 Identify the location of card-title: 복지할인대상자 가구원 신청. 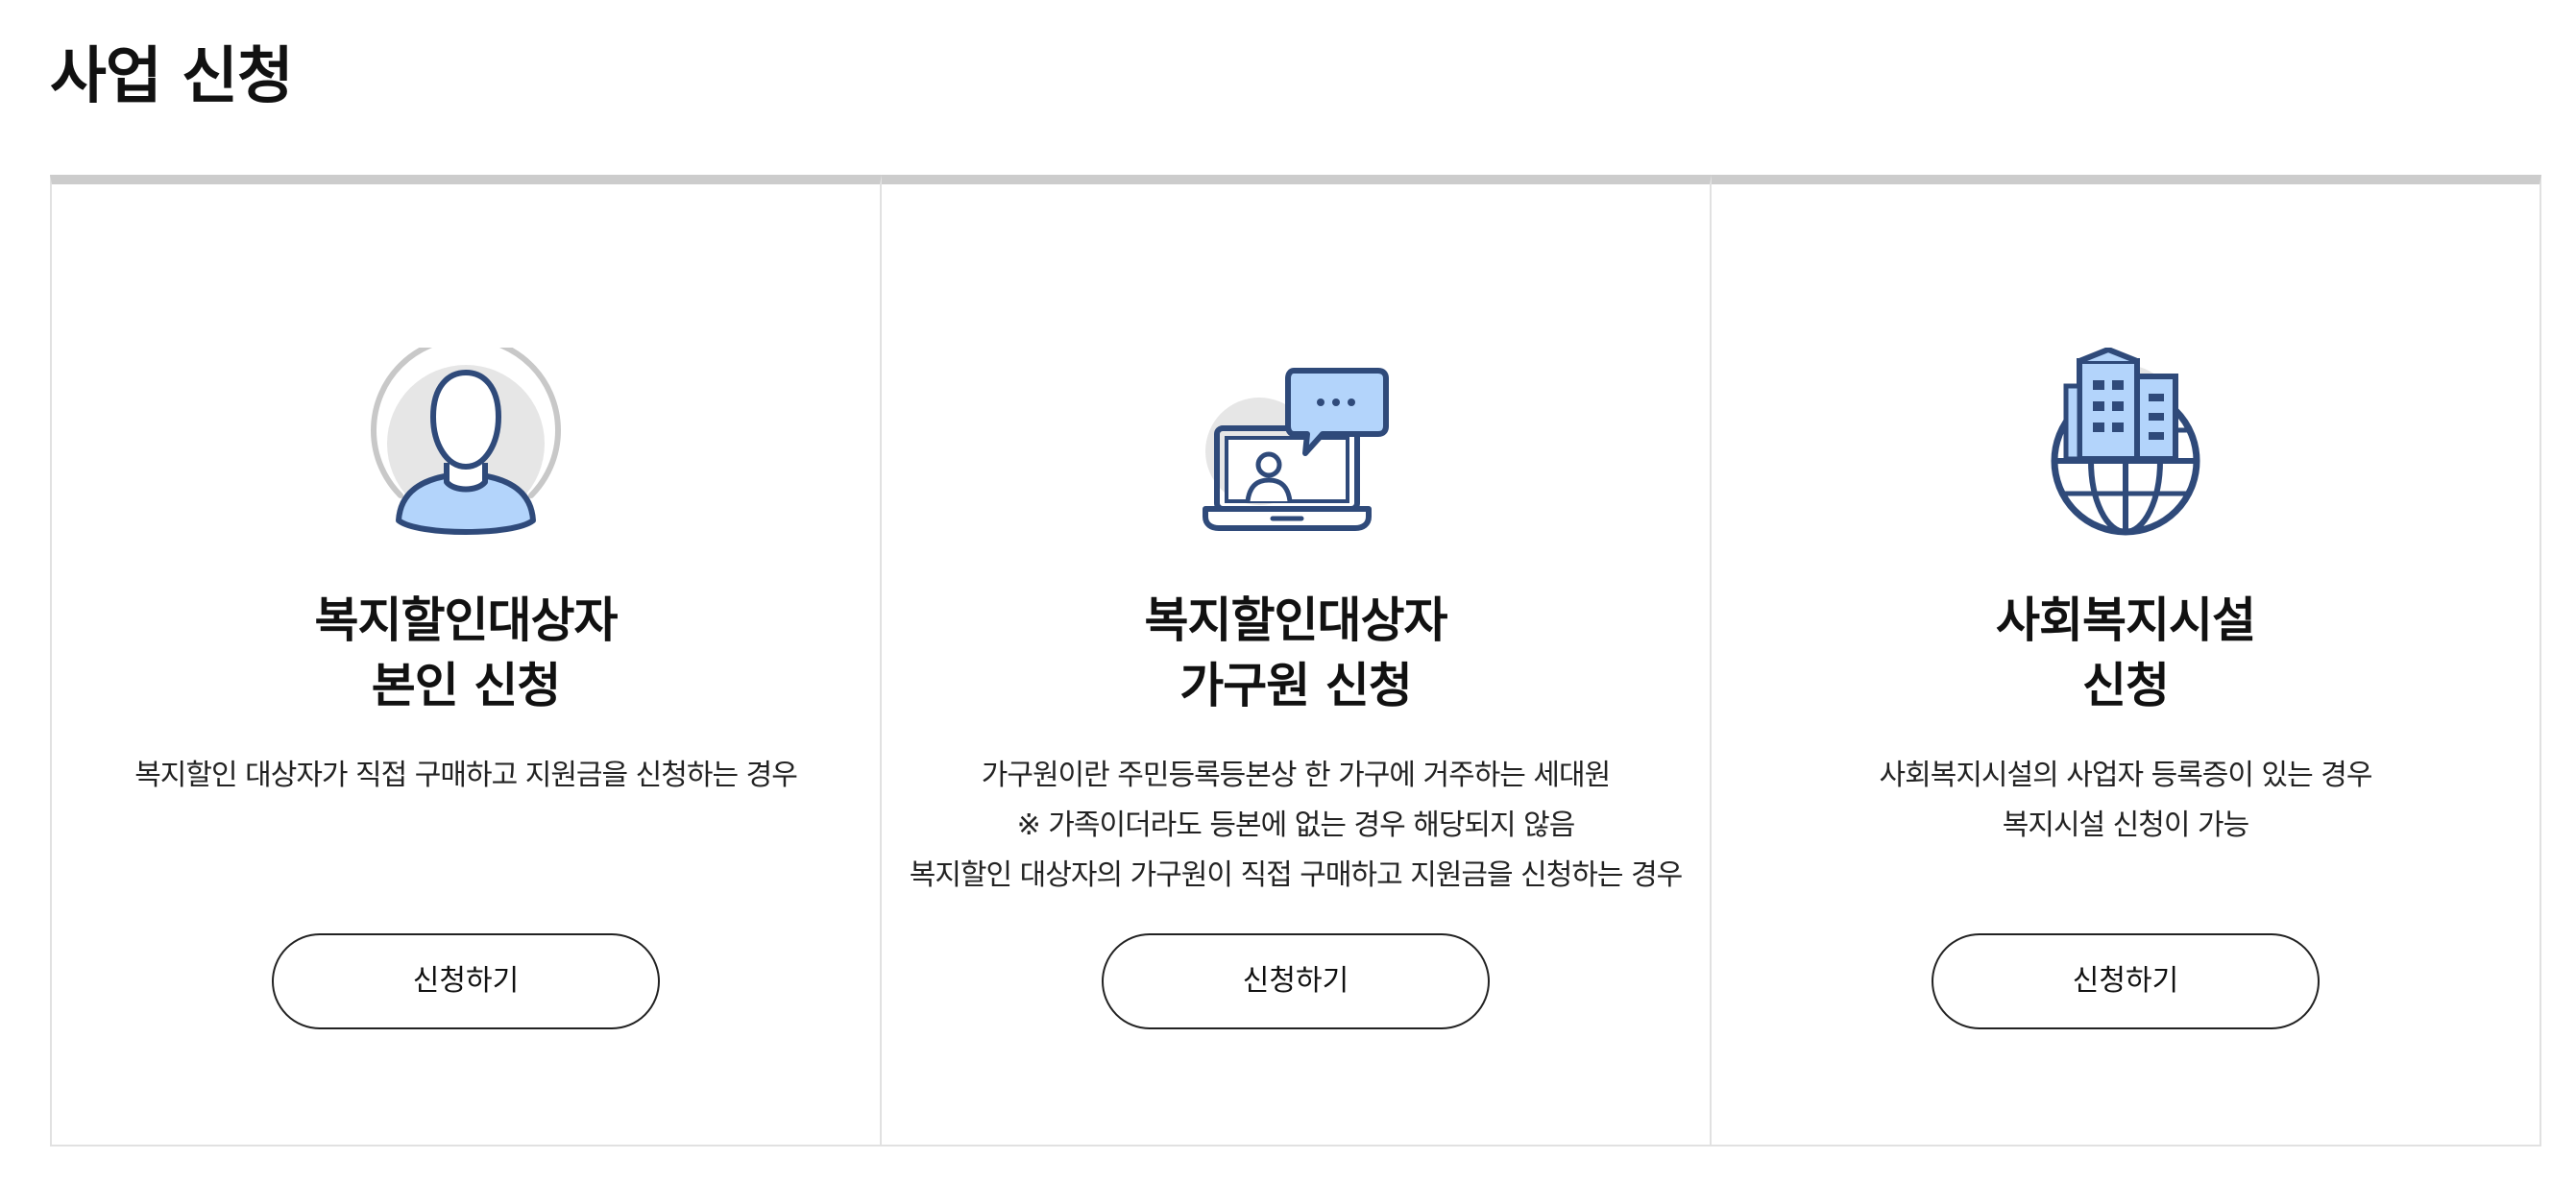
(1296, 653).